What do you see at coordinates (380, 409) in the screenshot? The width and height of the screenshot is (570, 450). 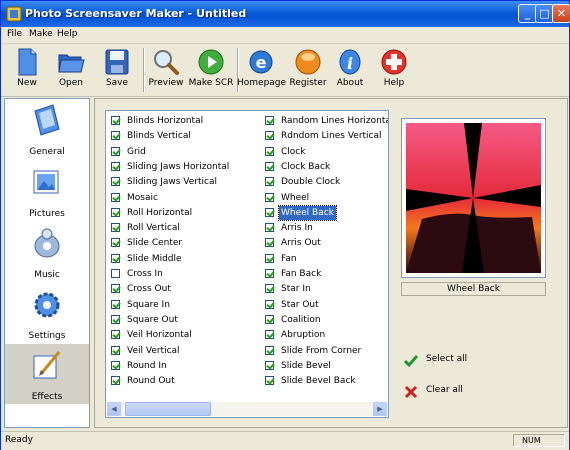 I see `scroll-right-icon: ▶` at bounding box center [380, 409].